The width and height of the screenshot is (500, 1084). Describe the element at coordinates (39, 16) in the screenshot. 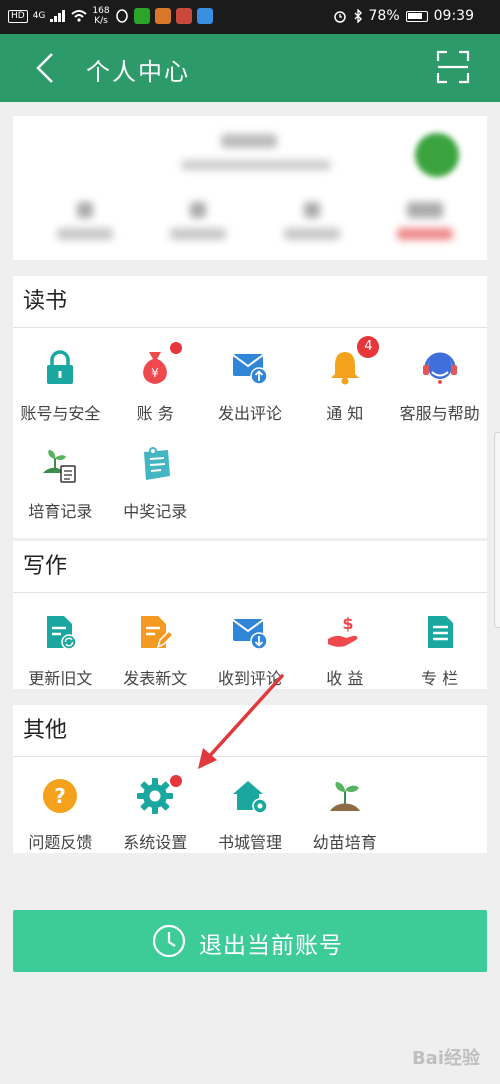

I see `network-type: 4G` at that location.